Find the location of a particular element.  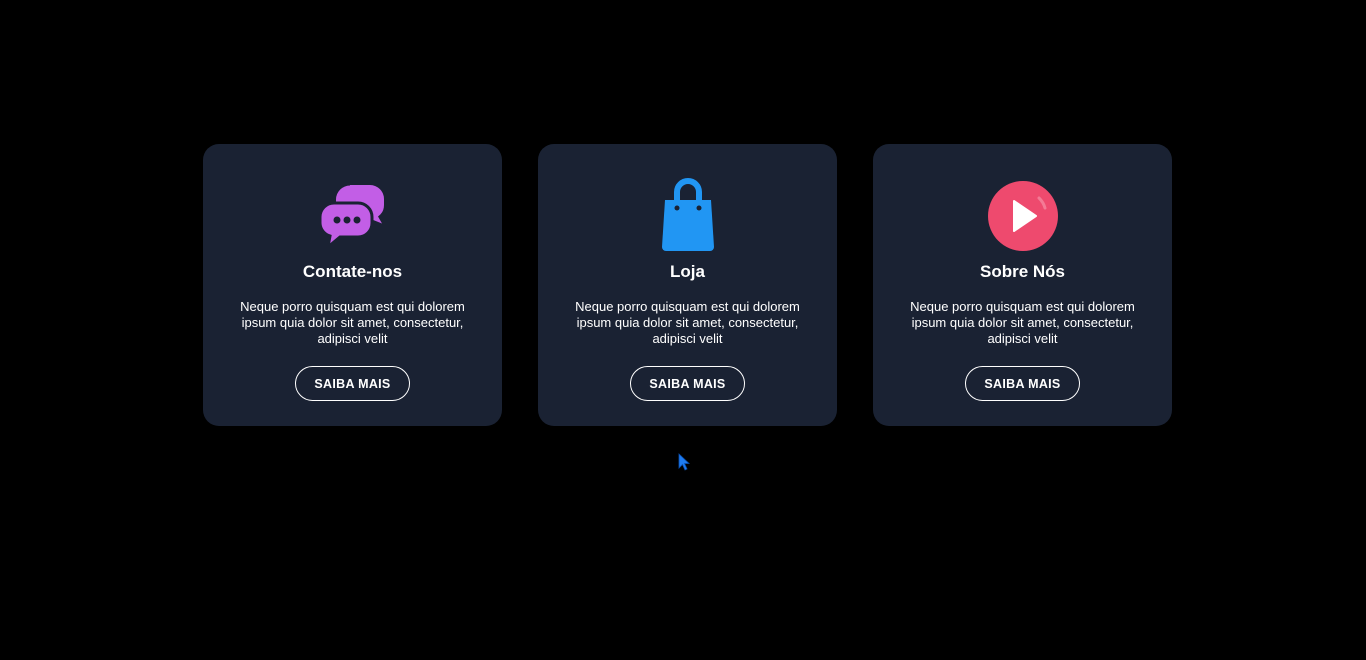

shopping-bag-icon is located at coordinates (688, 216).